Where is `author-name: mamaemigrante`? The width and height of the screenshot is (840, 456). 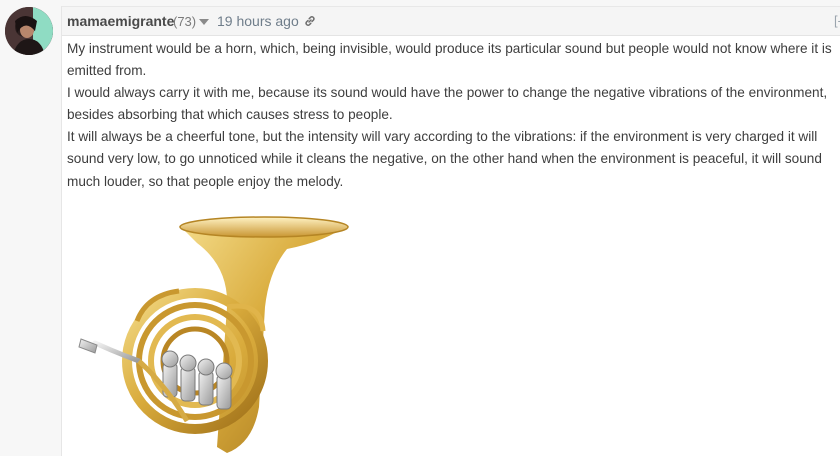 author-name: mamaemigrante is located at coordinates (120, 21).